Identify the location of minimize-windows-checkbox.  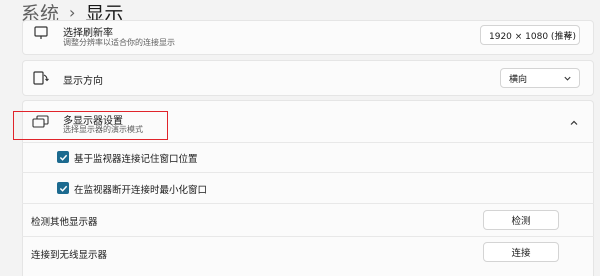
(63, 188).